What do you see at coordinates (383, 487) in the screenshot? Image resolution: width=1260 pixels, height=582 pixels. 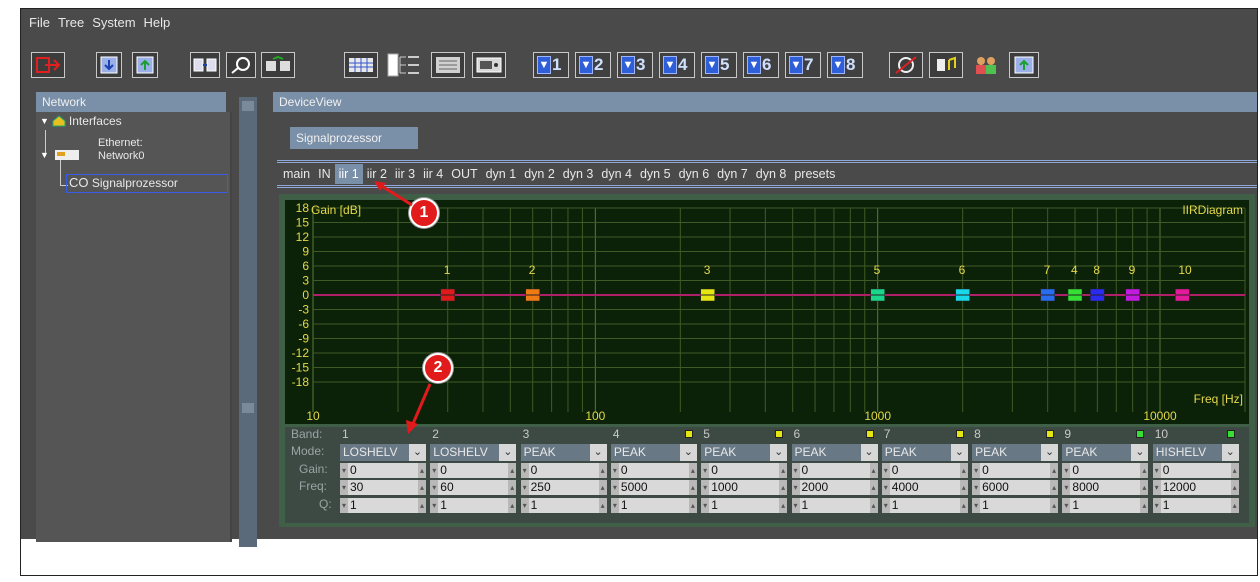 I see `band-freq-input: ▾ 30 ▴` at bounding box center [383, 487].